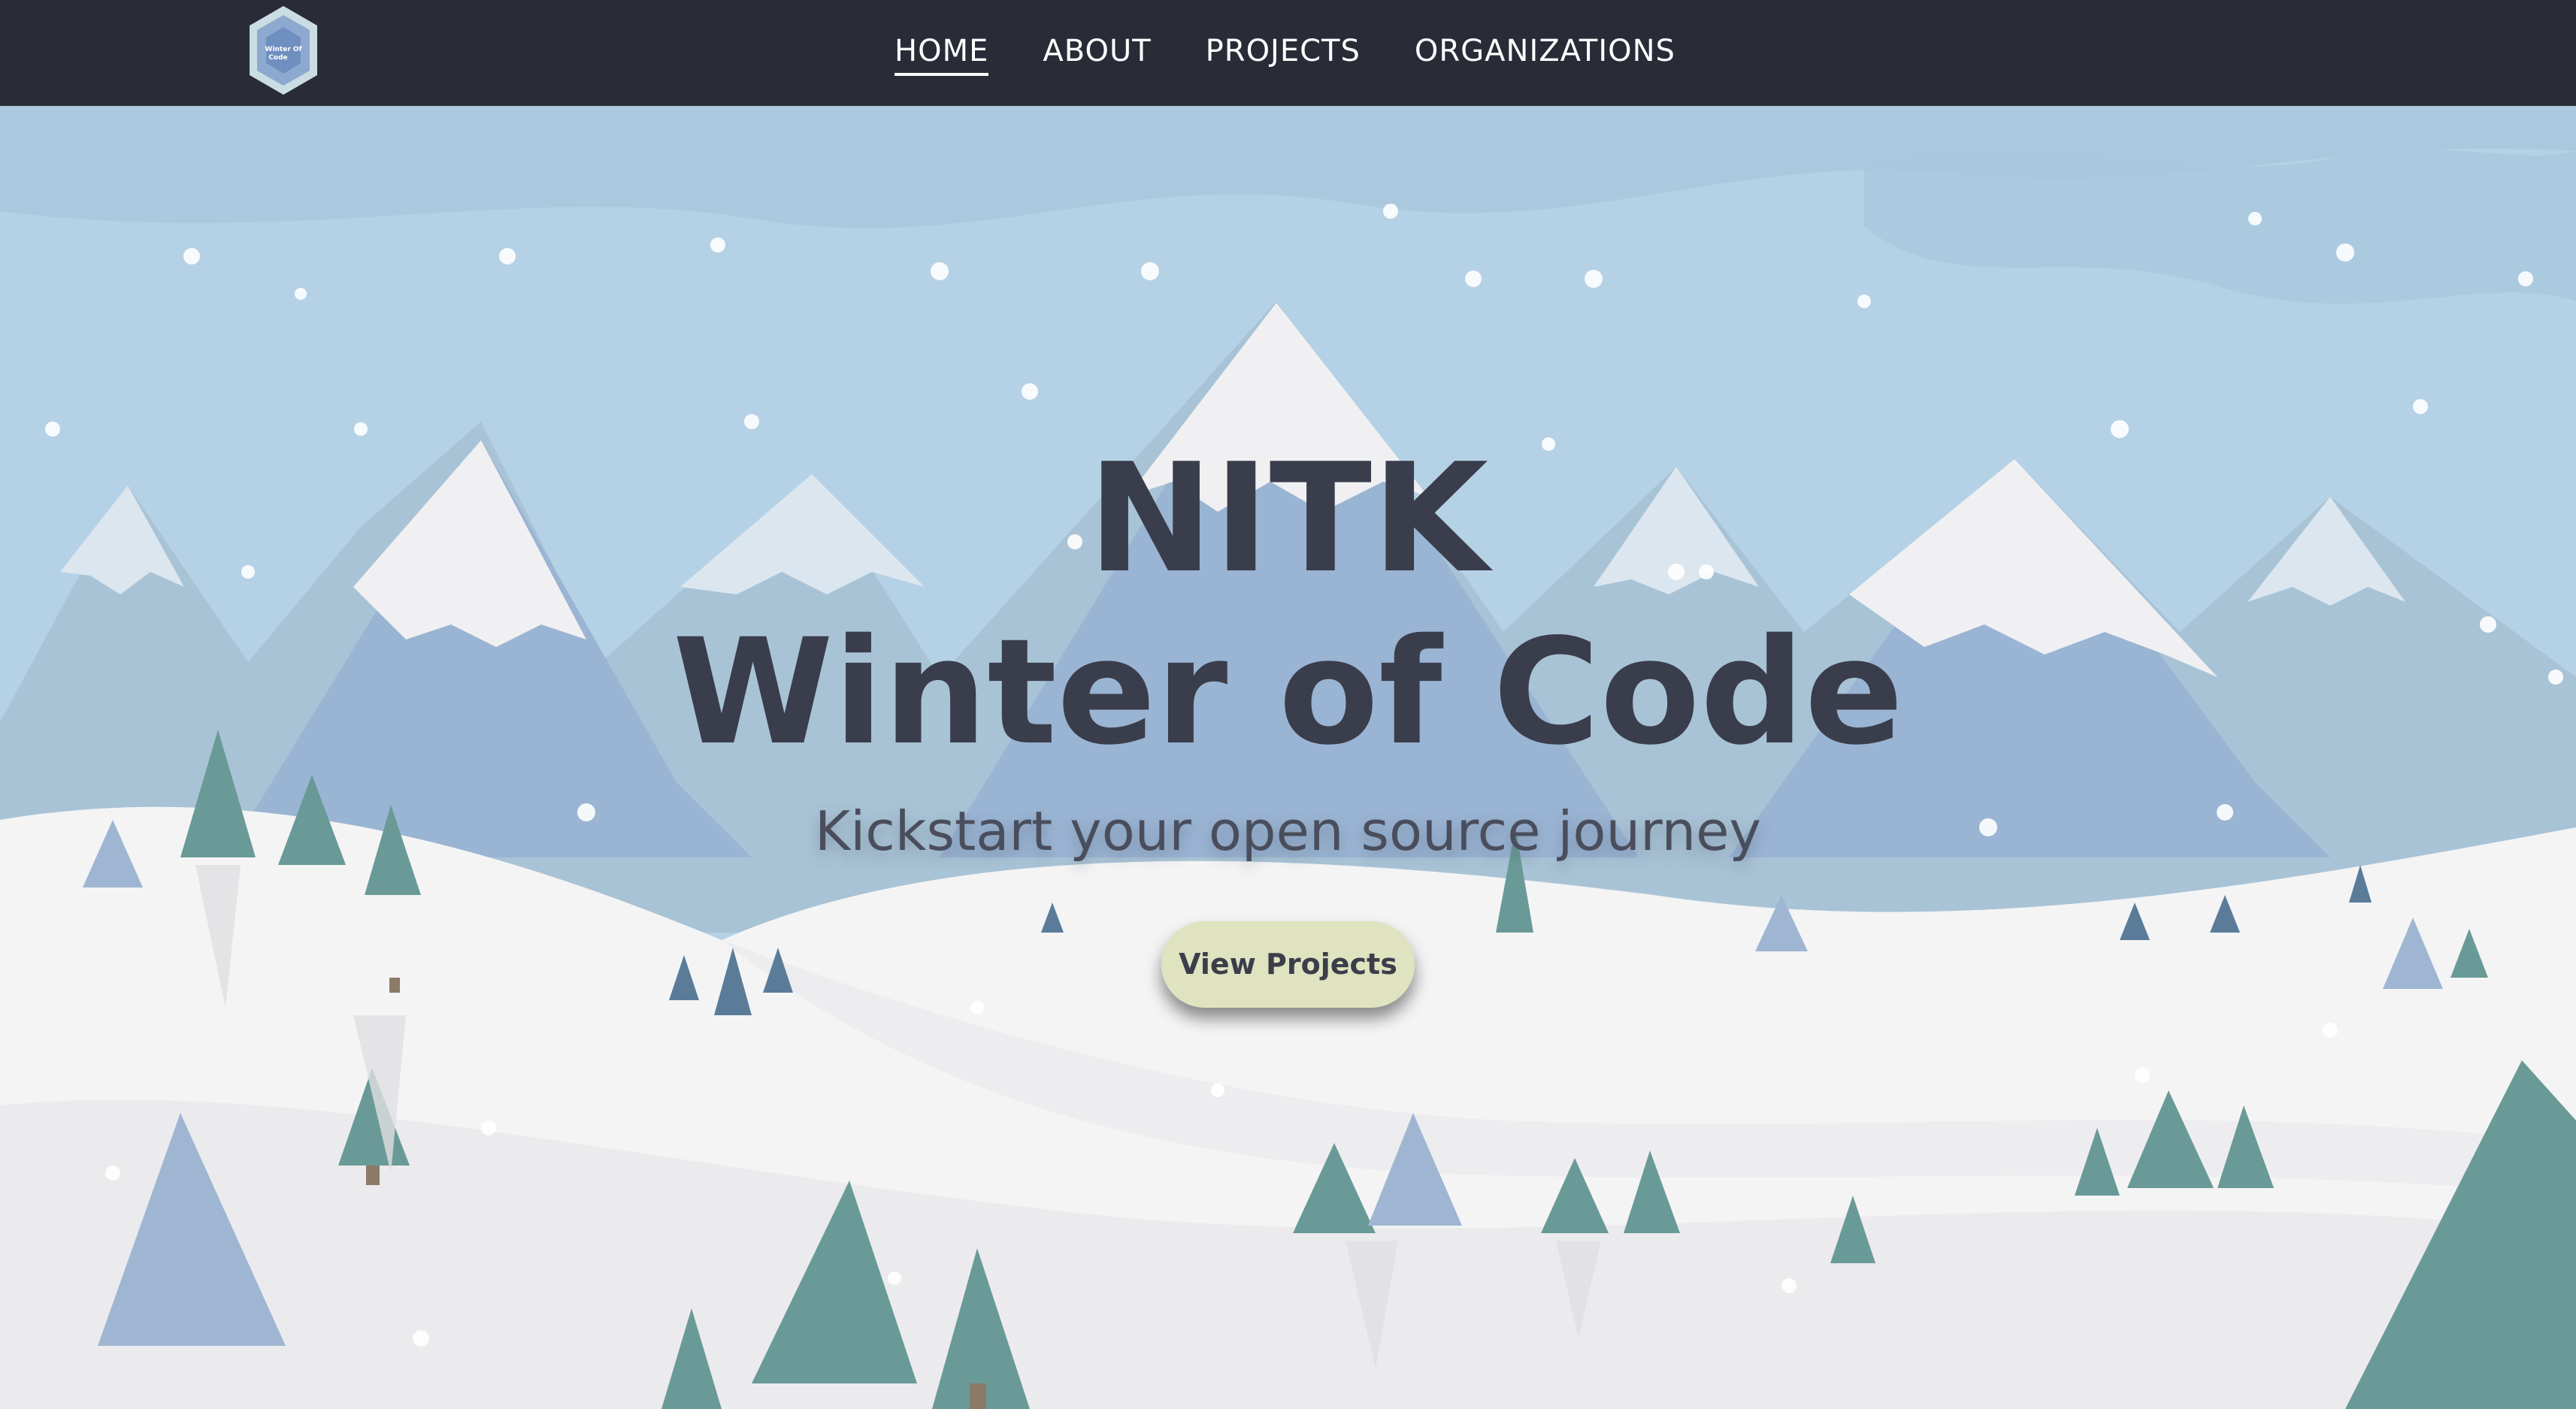 The height and width of the screenshot is (1409, 2576). I want to click on hero-title-line2: Winter of Code, so click(1288, 692).